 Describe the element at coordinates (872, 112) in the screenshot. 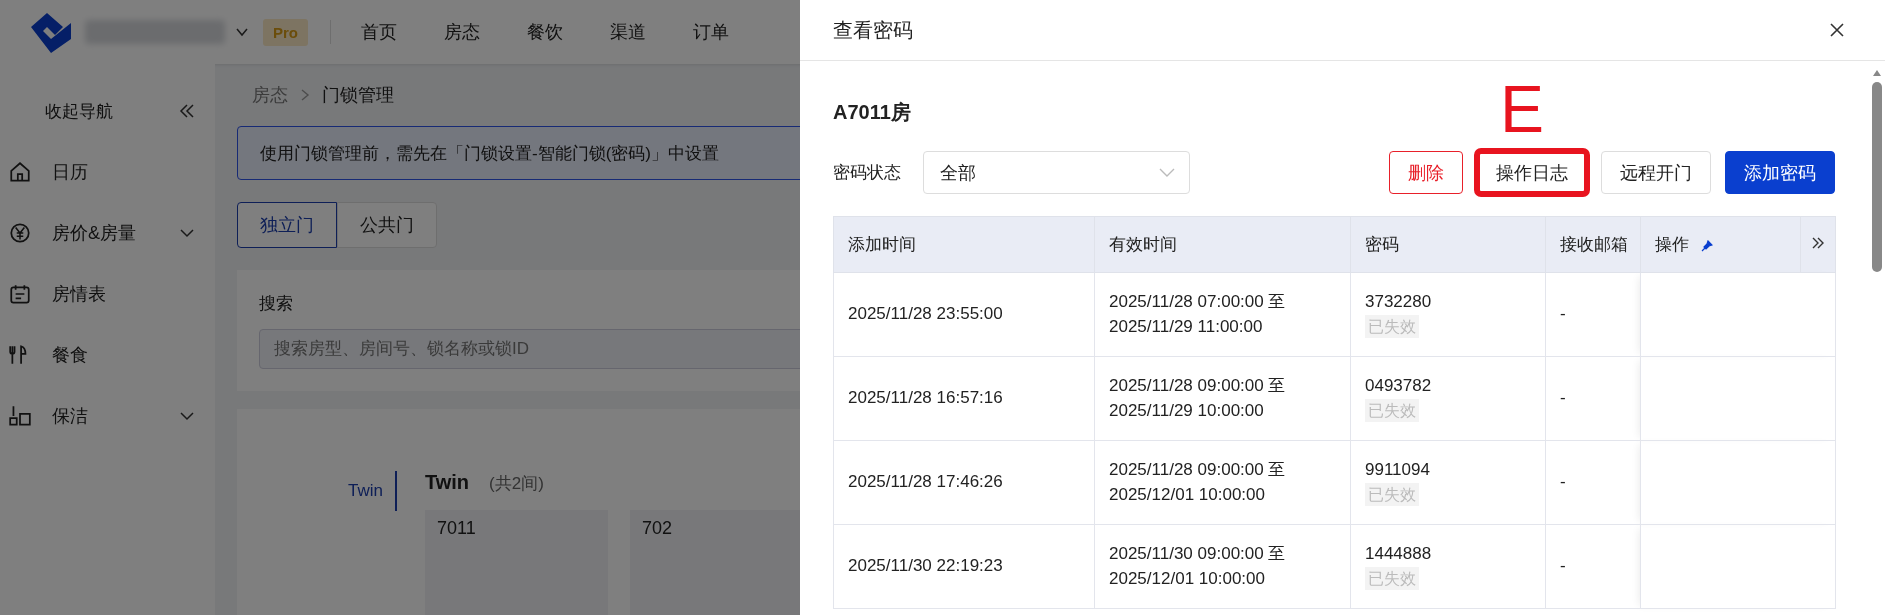

I see `room-title: A7011房` at that location.